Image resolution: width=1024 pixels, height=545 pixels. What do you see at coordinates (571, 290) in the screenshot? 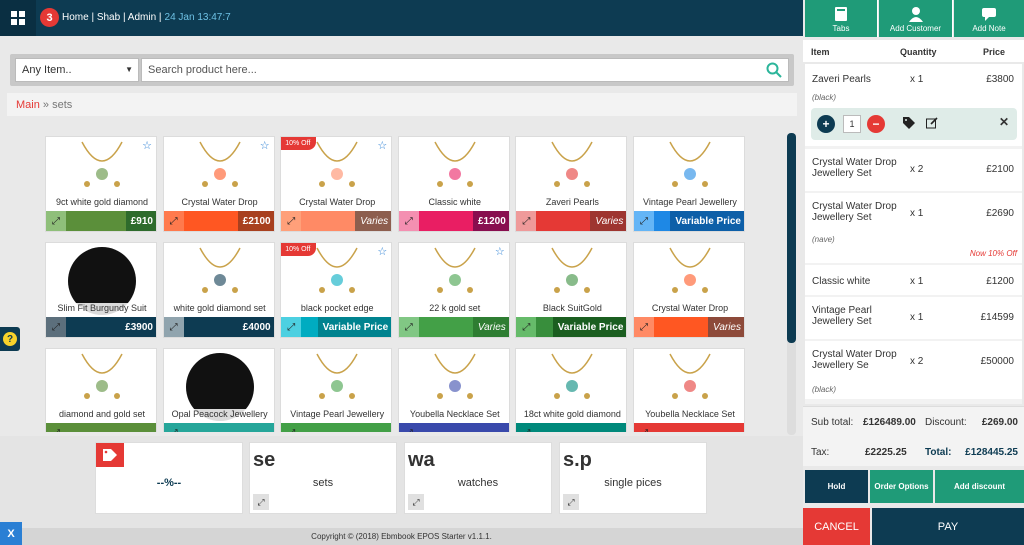
I see `product-card: Black SuitGold ⤢ Variable Price` at bounding box center [571, 290].